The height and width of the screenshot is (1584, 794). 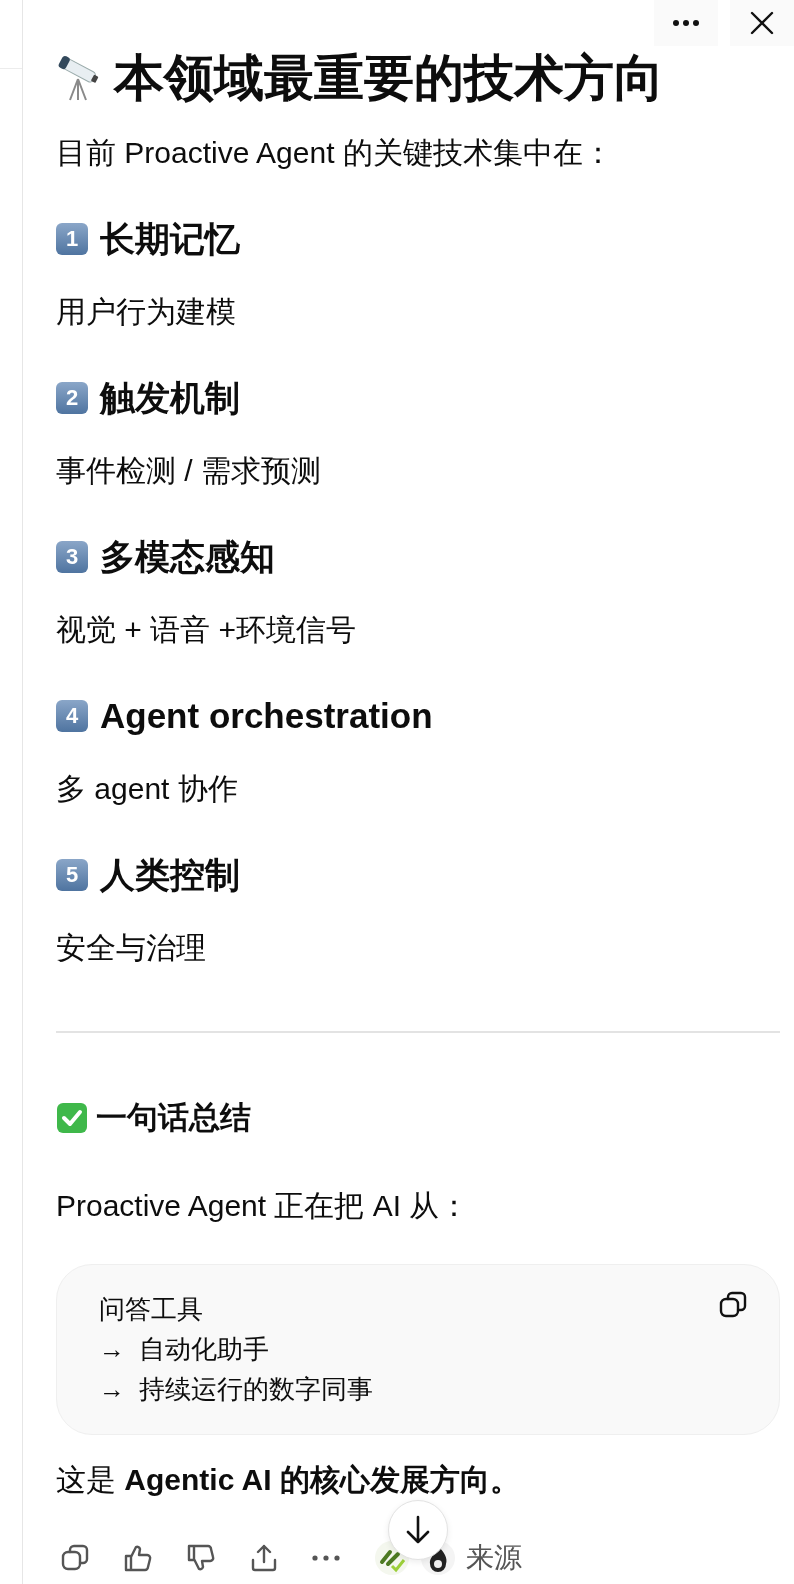 I want to click on section-heading: 人类控制, so click(x=170, y=875).